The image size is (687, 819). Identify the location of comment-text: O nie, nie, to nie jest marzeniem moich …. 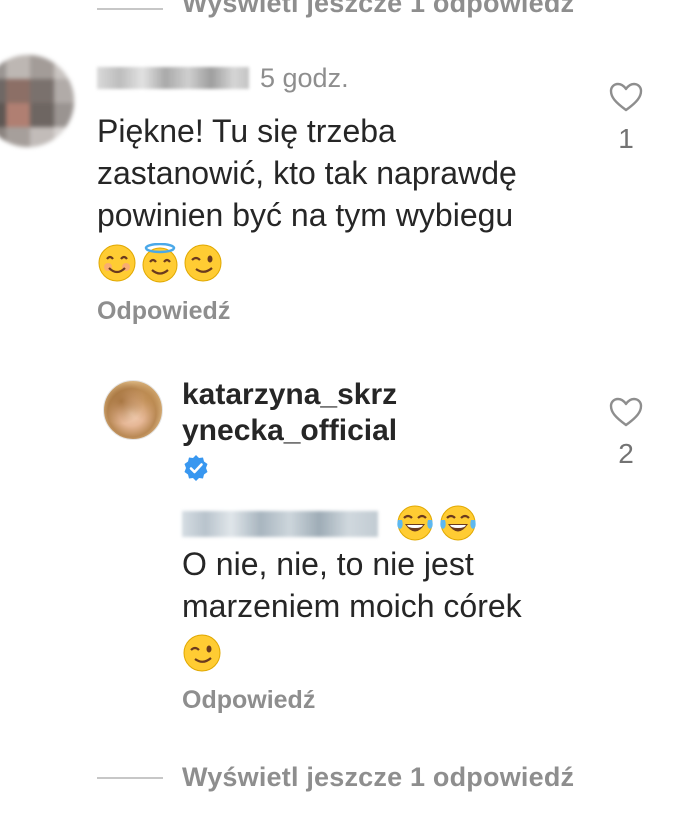
(352, 585).